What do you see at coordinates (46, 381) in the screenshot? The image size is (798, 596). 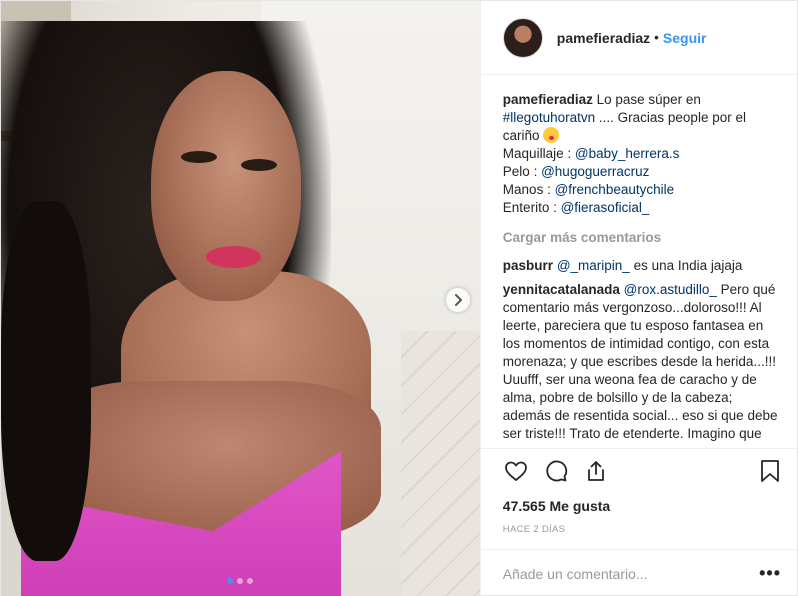 I see `hair-front` at bounding box center [46, 381].